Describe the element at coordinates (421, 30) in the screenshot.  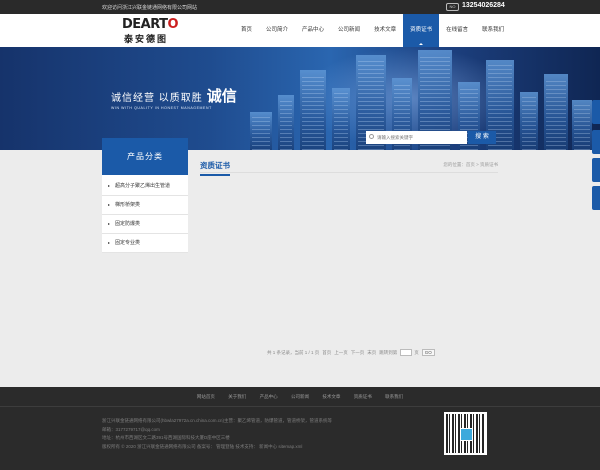
I see `nav-item-certificates: 资质证书` at that location.